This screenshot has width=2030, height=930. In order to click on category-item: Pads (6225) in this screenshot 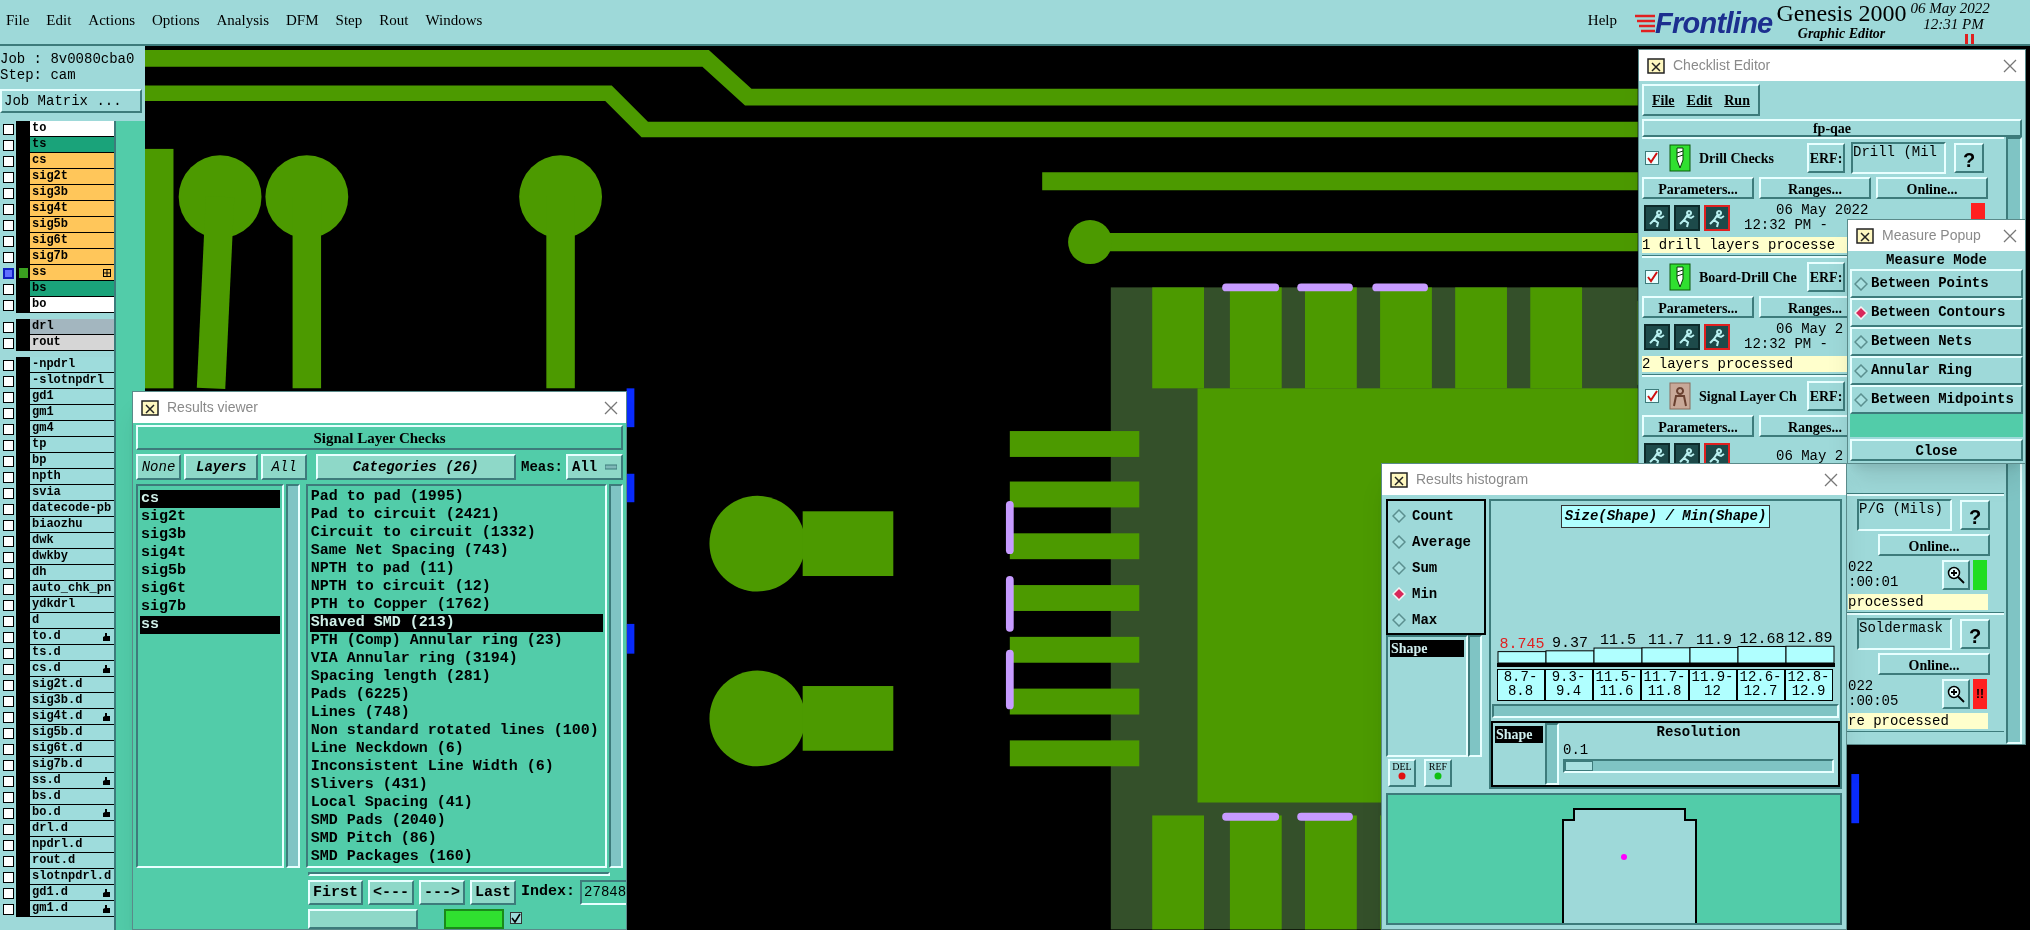, I will do `click(456, 695)`.